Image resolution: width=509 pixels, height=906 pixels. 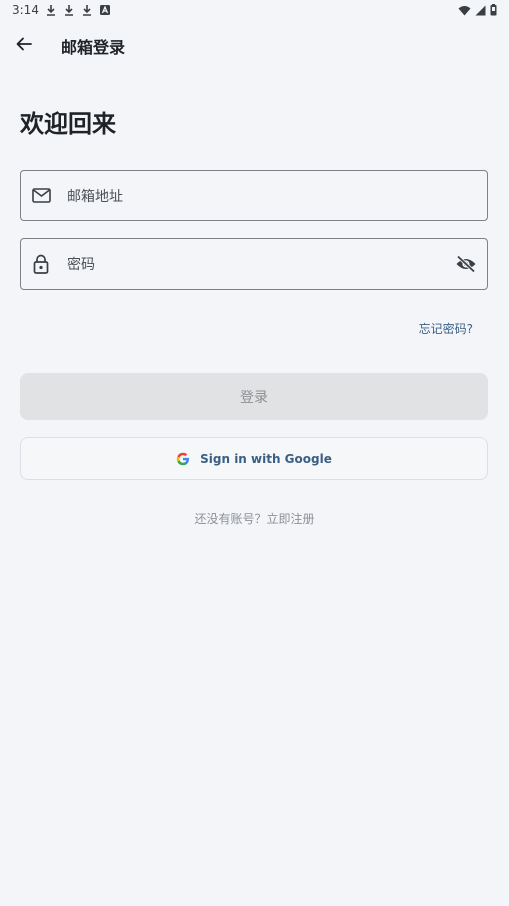 What do you see at coordinates (254, 396) in the screenshot?
I see `login-button: 登录` at bounding box center [254, 396].